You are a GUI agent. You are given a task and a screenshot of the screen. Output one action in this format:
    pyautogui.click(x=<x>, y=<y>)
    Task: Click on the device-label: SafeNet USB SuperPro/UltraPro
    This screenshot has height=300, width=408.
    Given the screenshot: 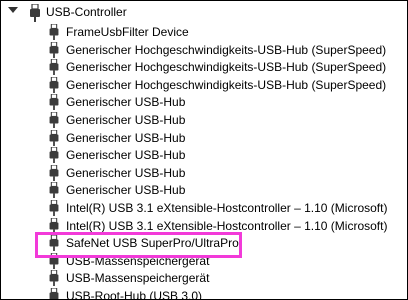 What is the action you would take?
    pyautogui.click(x=152, y=243)
    